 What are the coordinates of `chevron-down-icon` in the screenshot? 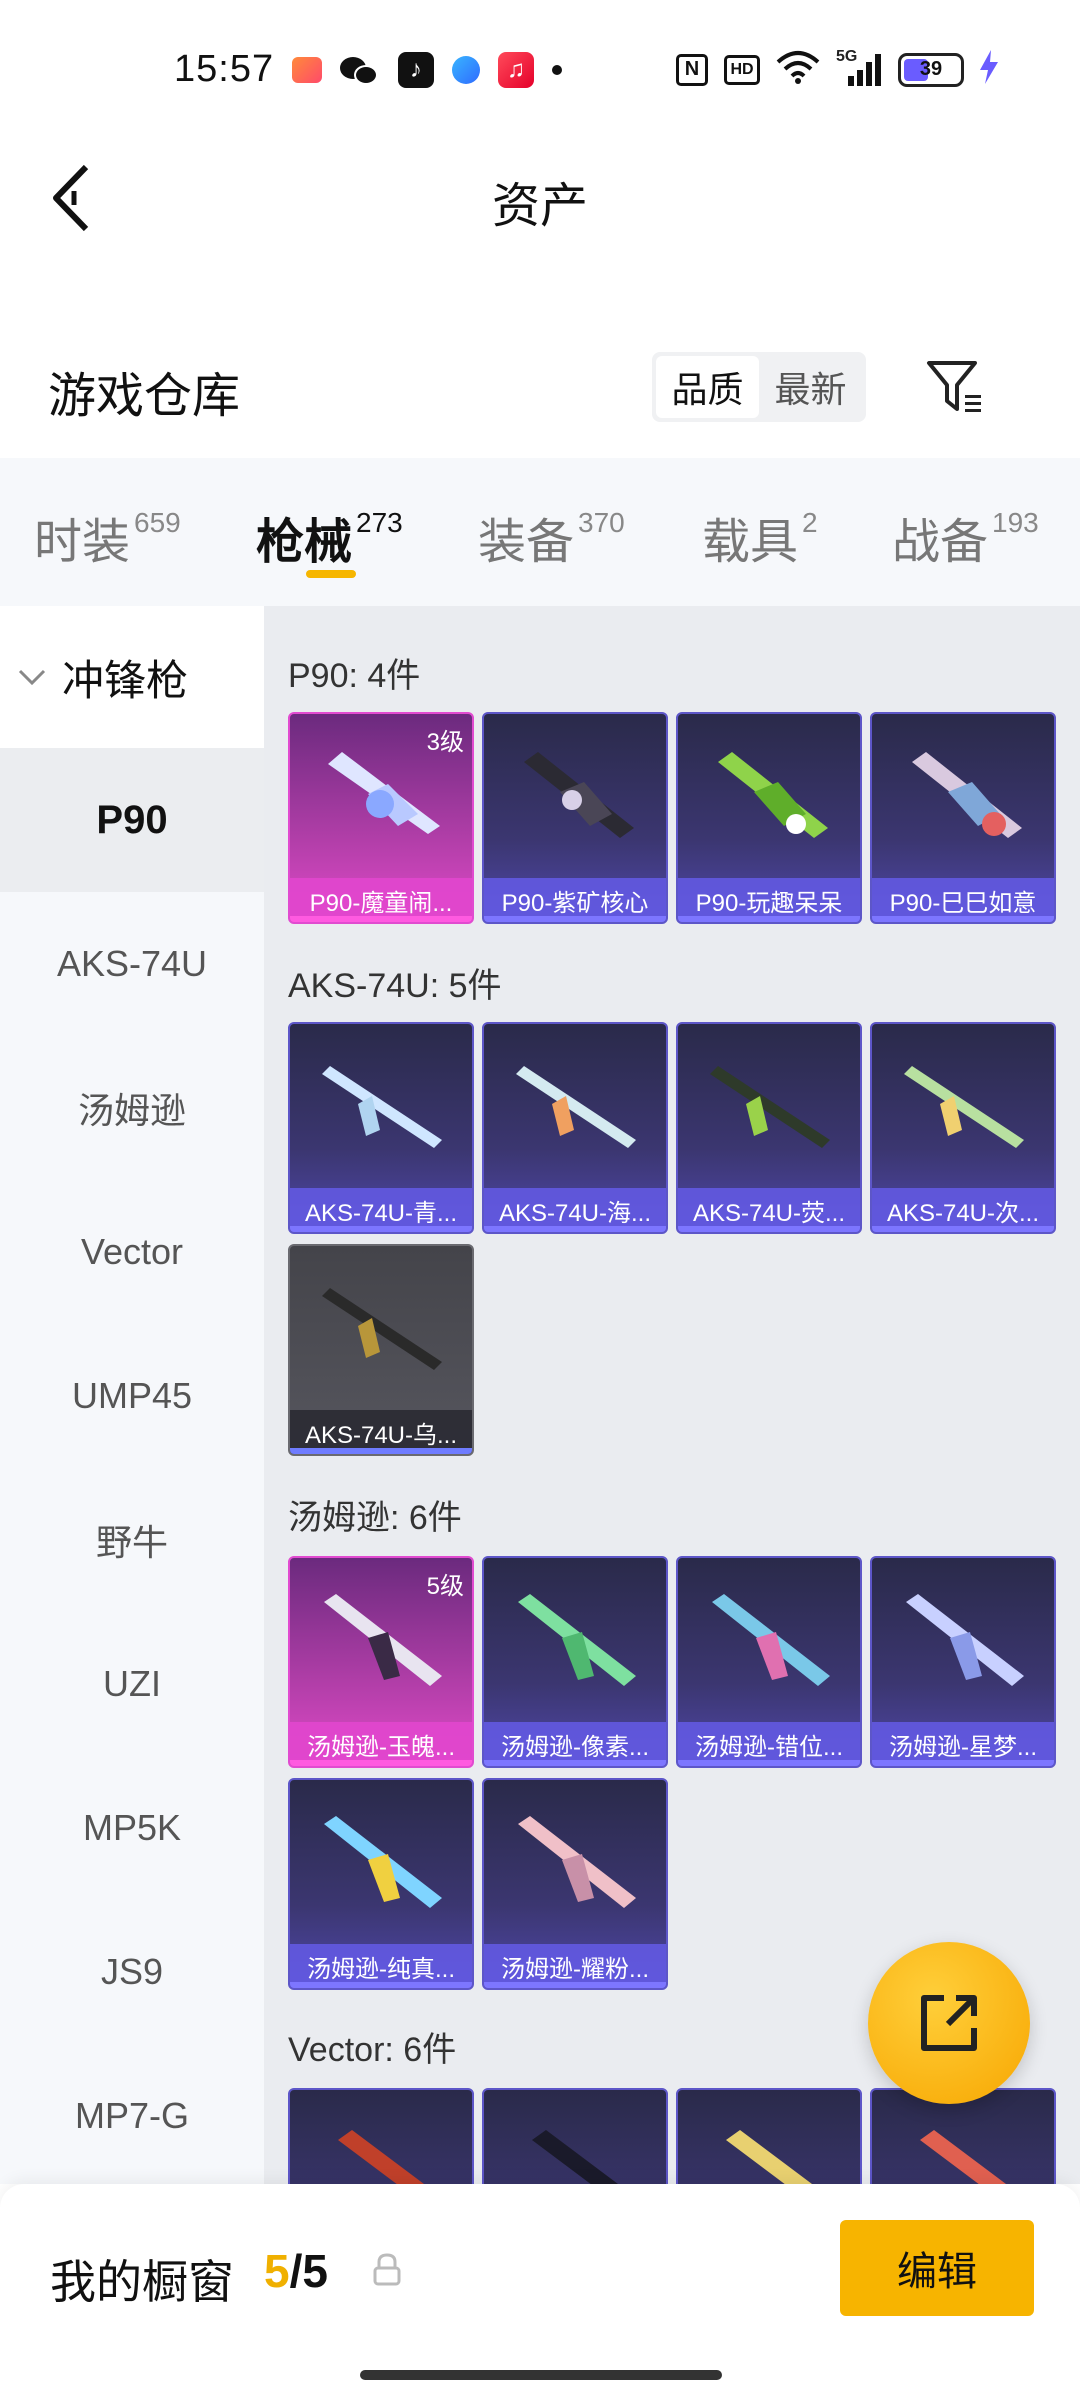 It's located at (35, 677).